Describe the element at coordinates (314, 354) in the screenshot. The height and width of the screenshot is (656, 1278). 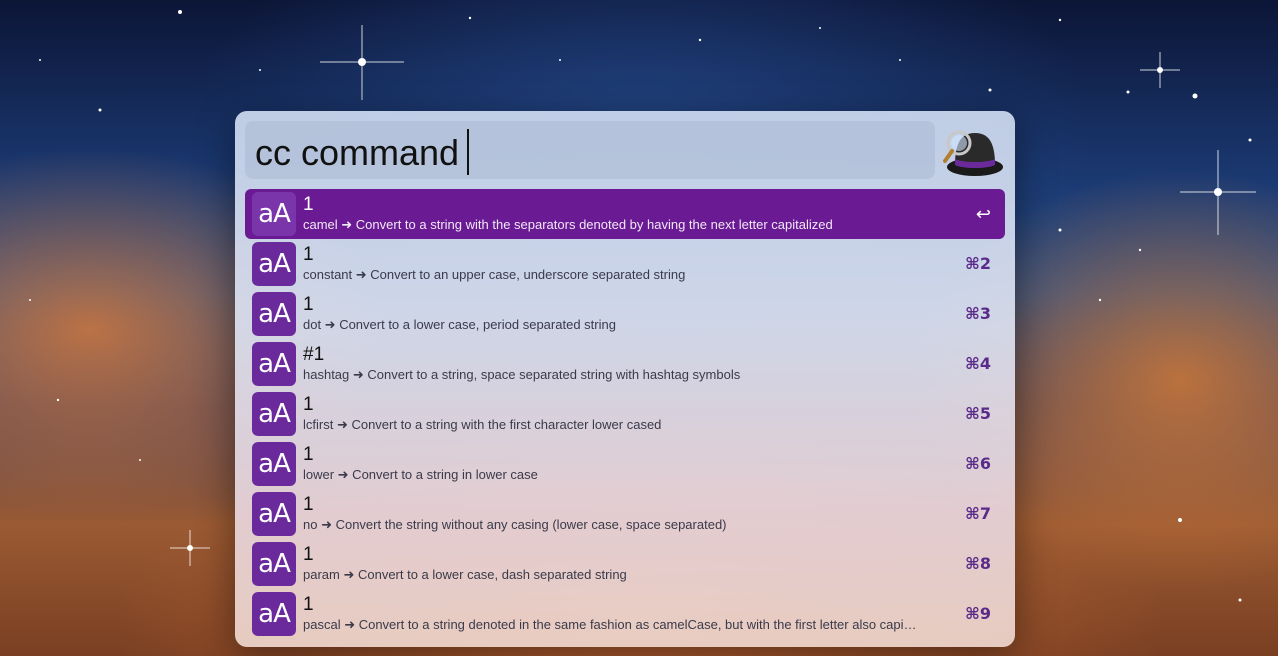
I see `result-title: #1` at that location.